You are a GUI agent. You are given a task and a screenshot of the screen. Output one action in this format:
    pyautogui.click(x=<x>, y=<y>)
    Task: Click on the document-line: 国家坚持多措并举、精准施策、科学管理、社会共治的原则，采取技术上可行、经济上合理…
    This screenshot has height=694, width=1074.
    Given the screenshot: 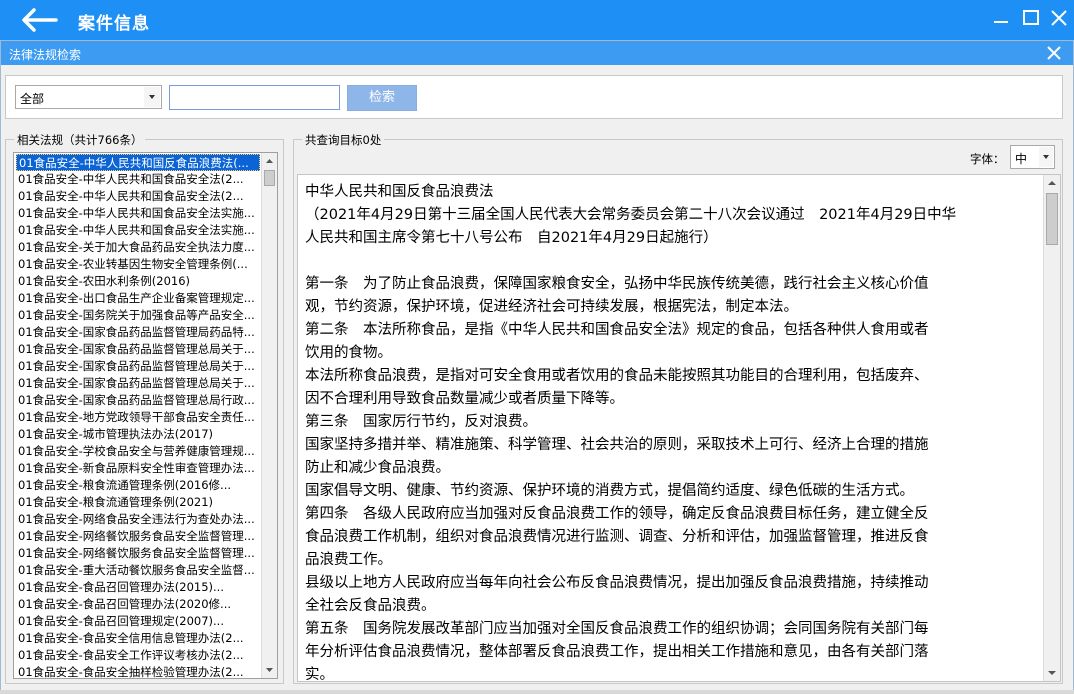 What is the action you would take?
    pyautogui.click(x=617, y=445)
    